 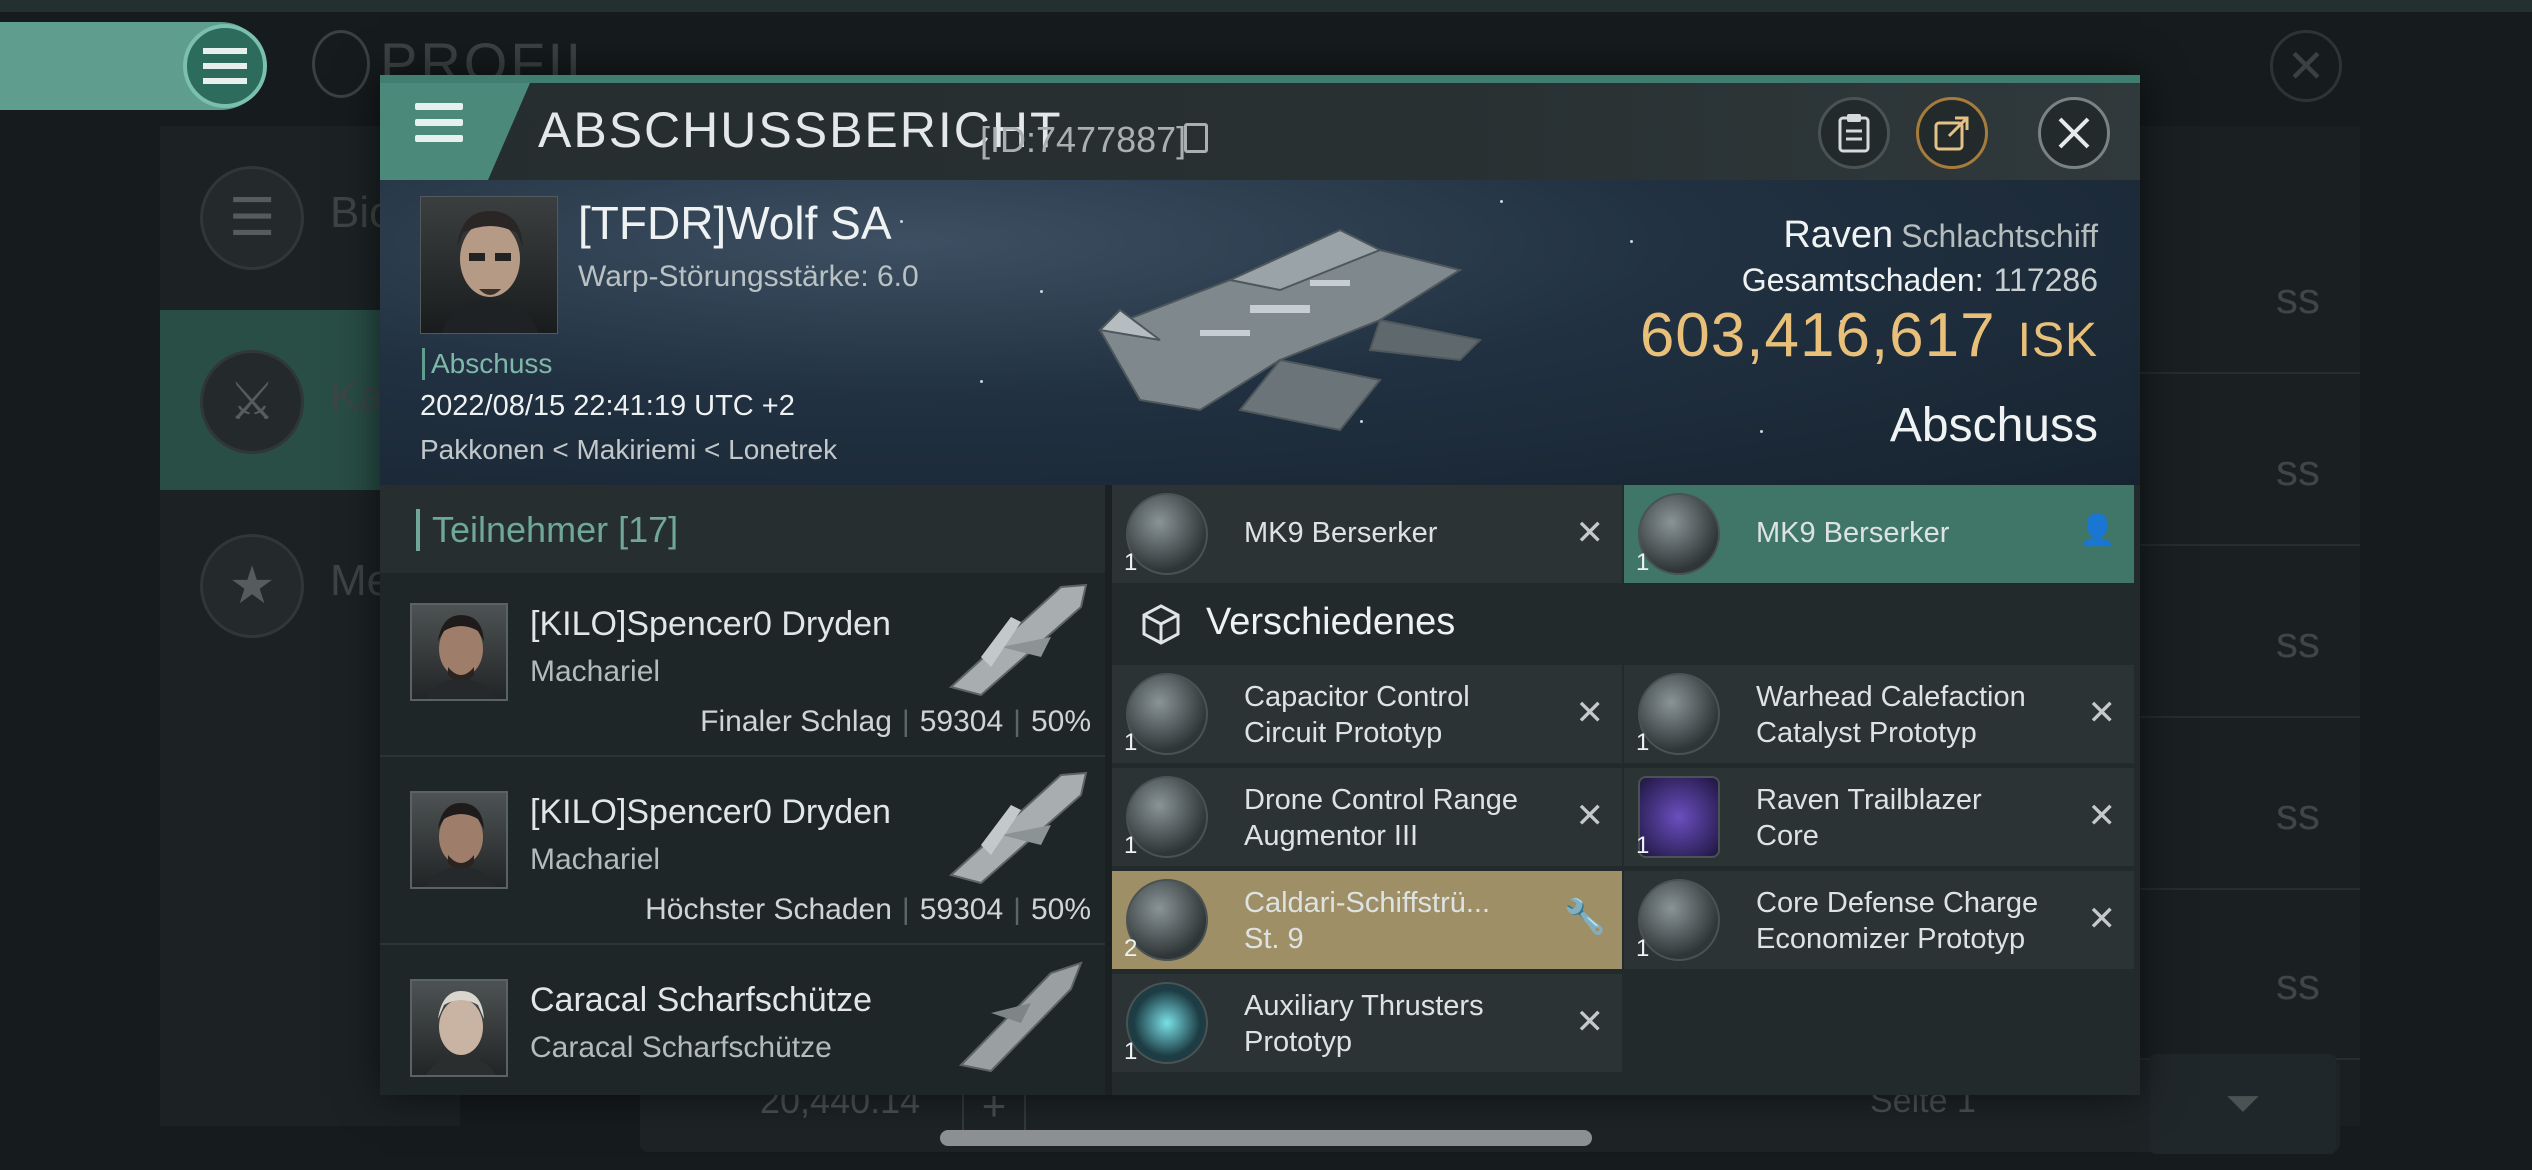 I want to click on structure-module-icon, so click(x=1167, y=920).